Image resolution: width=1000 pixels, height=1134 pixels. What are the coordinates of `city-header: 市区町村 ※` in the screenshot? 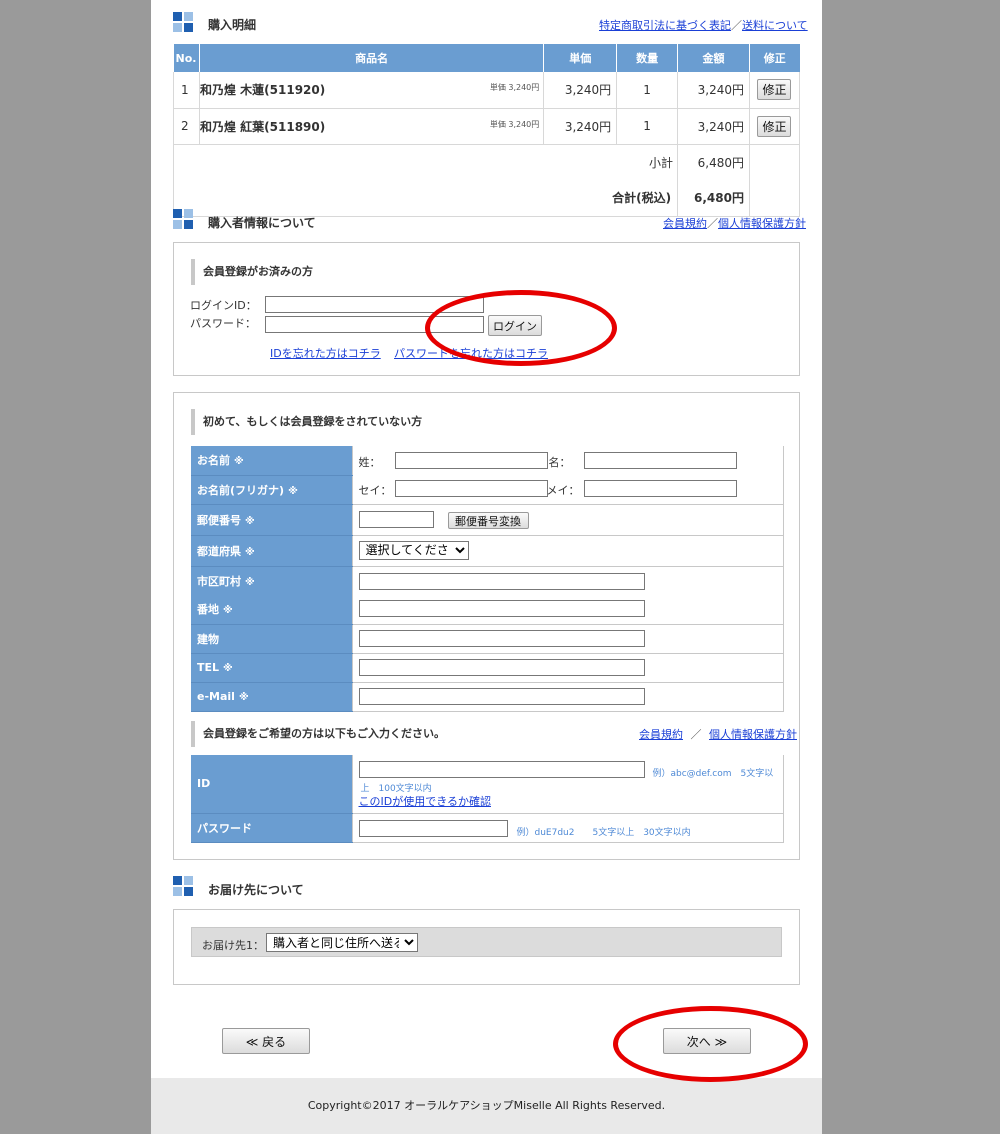 It's located at (271, 580).